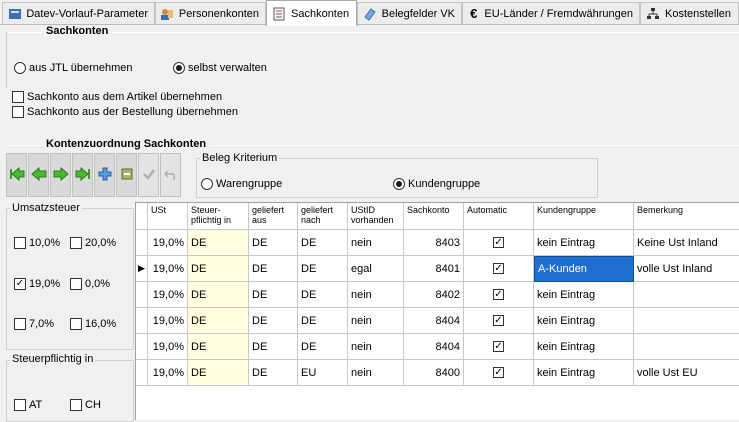  Describe the element at coordinates (168, 216) in the screenshot. I see `grid-header-ust: USt` at that location.